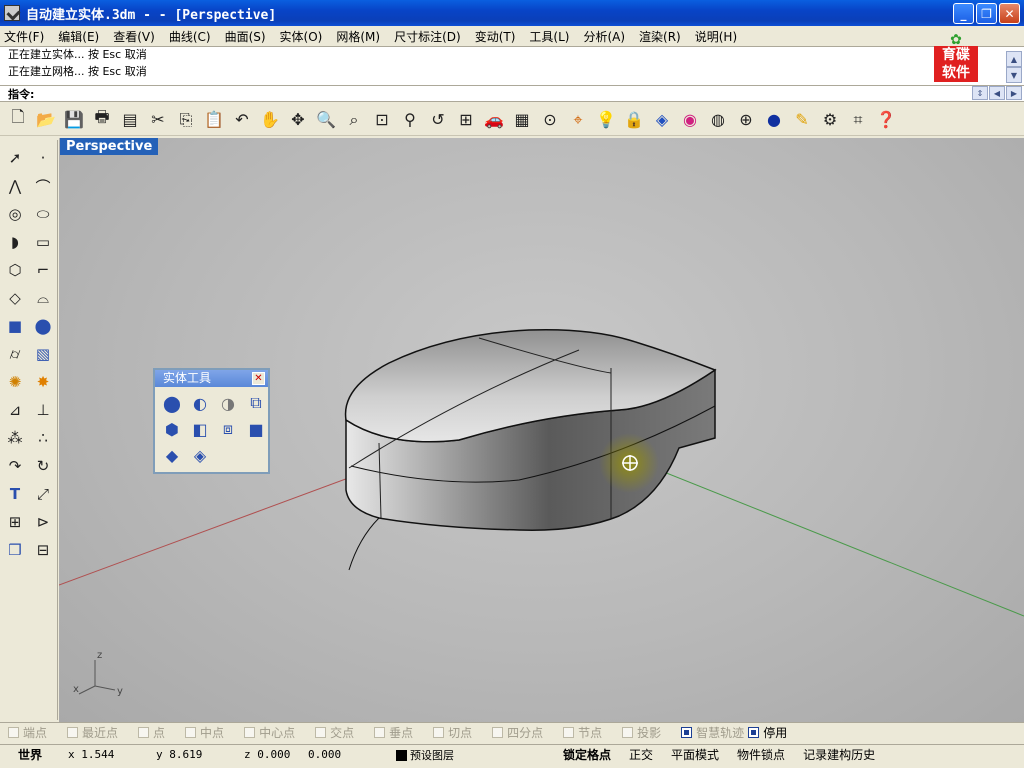 The height and width of the screenshot is (768, 1024). I want to click on record-history-toggle: 记录建构历史, so click(839, 754).